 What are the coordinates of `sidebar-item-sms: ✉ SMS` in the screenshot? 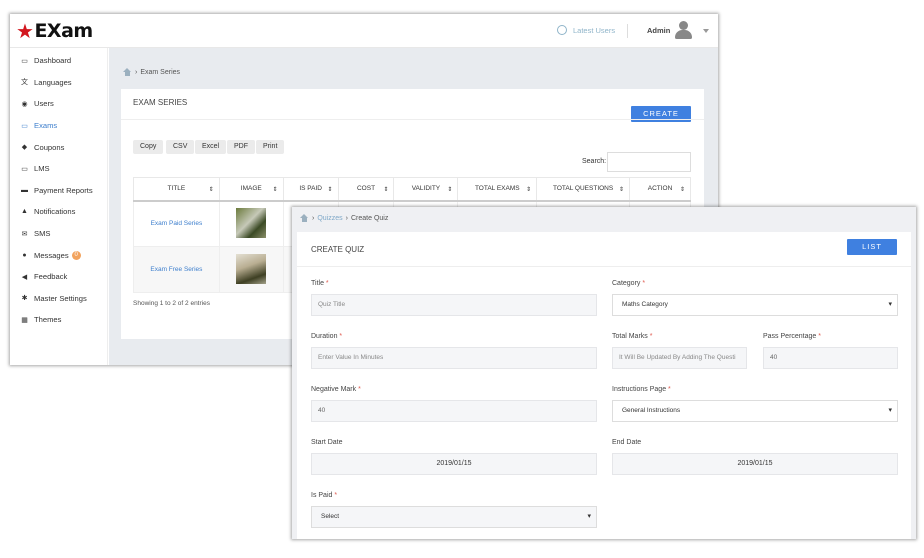 It's located at (58, 234).